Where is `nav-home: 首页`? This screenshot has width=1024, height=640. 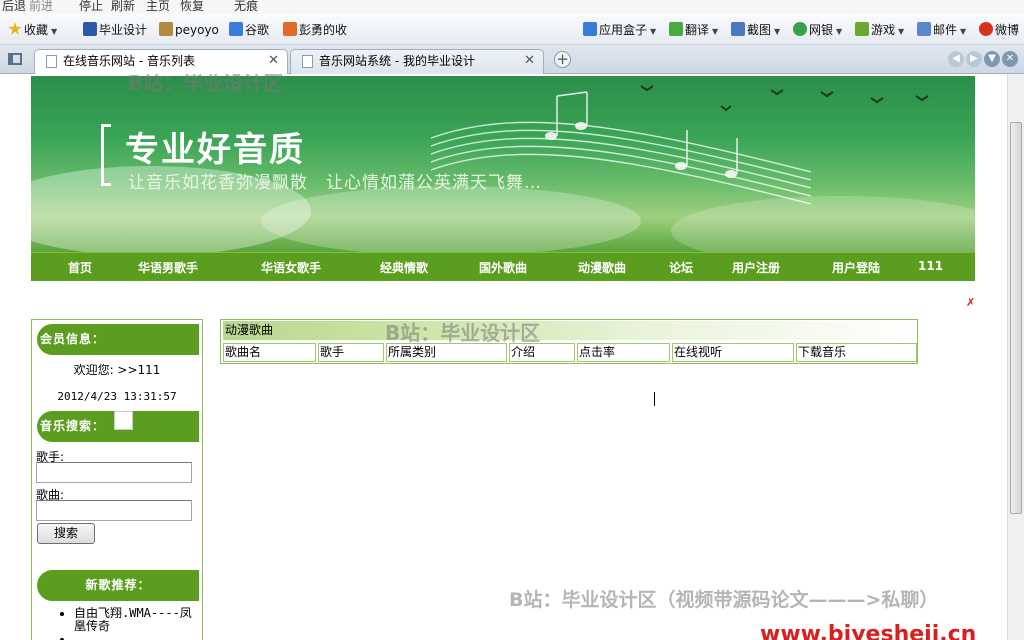
nav-home: 首页 is located at coordinates (80, 267).